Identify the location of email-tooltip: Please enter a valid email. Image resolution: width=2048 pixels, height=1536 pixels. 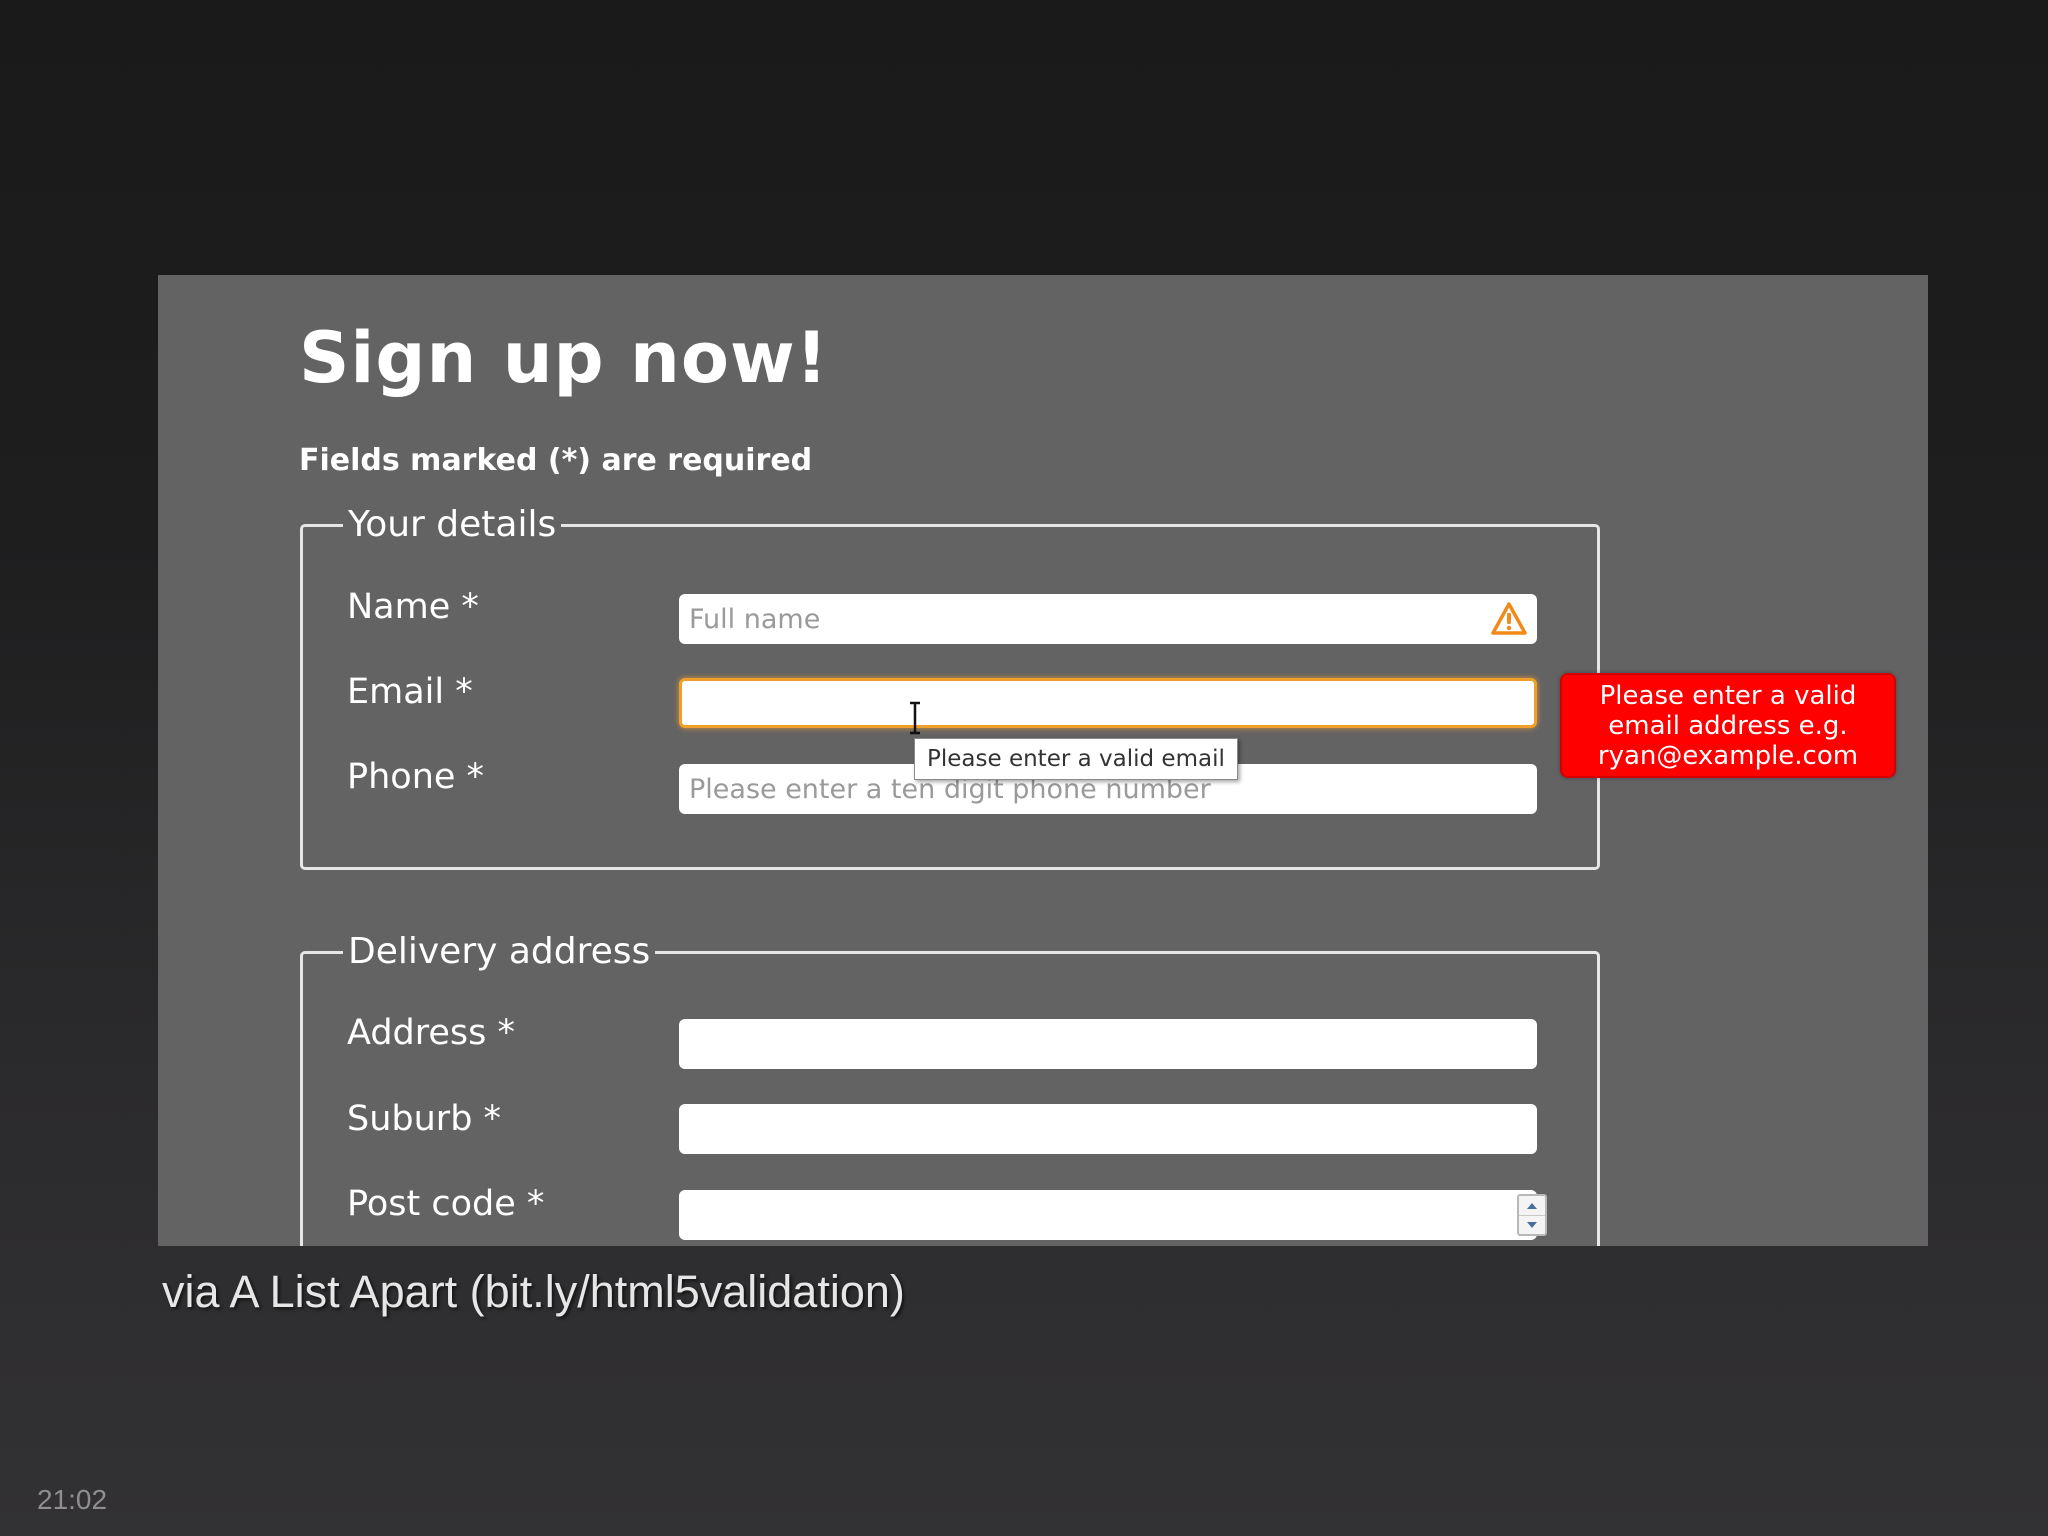
(1076, 759).